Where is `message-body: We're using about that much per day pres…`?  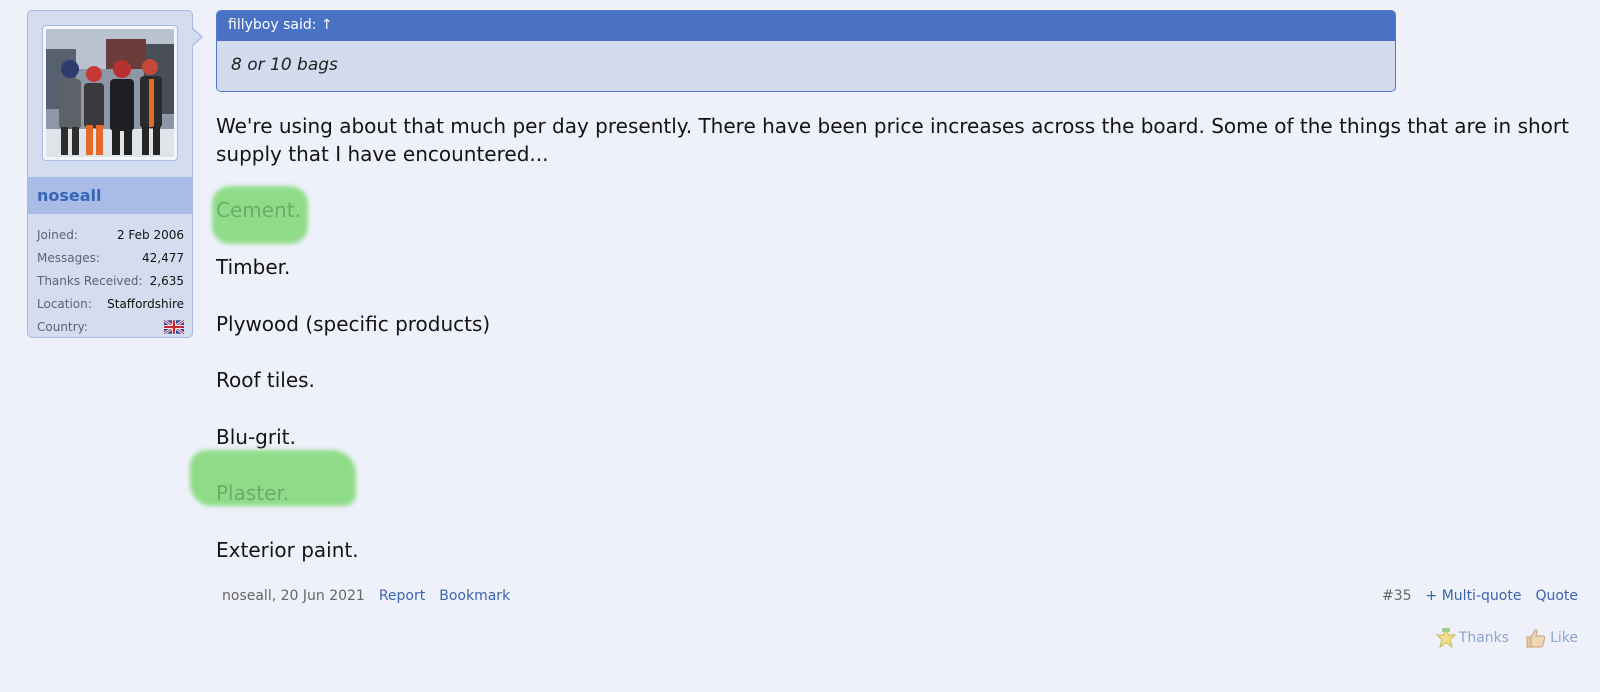 message-body: We're using about that much per day pres… is located at coordinates (896, 140).